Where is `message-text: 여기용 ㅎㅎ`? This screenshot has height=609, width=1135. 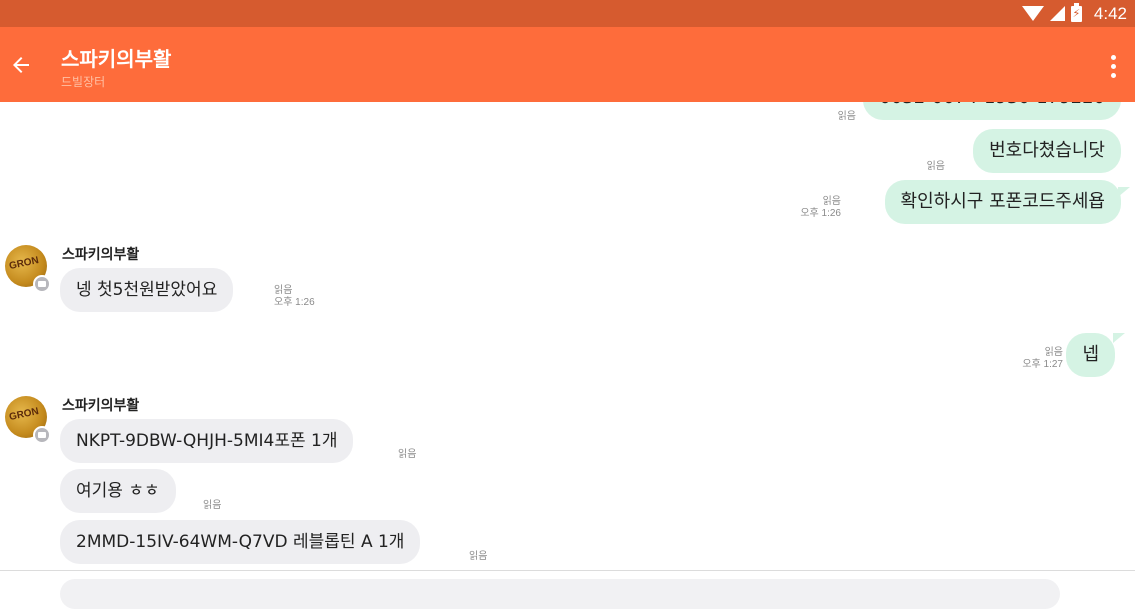 message-text: 여기용 ㅎㅎ is located at coordinates (118, 491).